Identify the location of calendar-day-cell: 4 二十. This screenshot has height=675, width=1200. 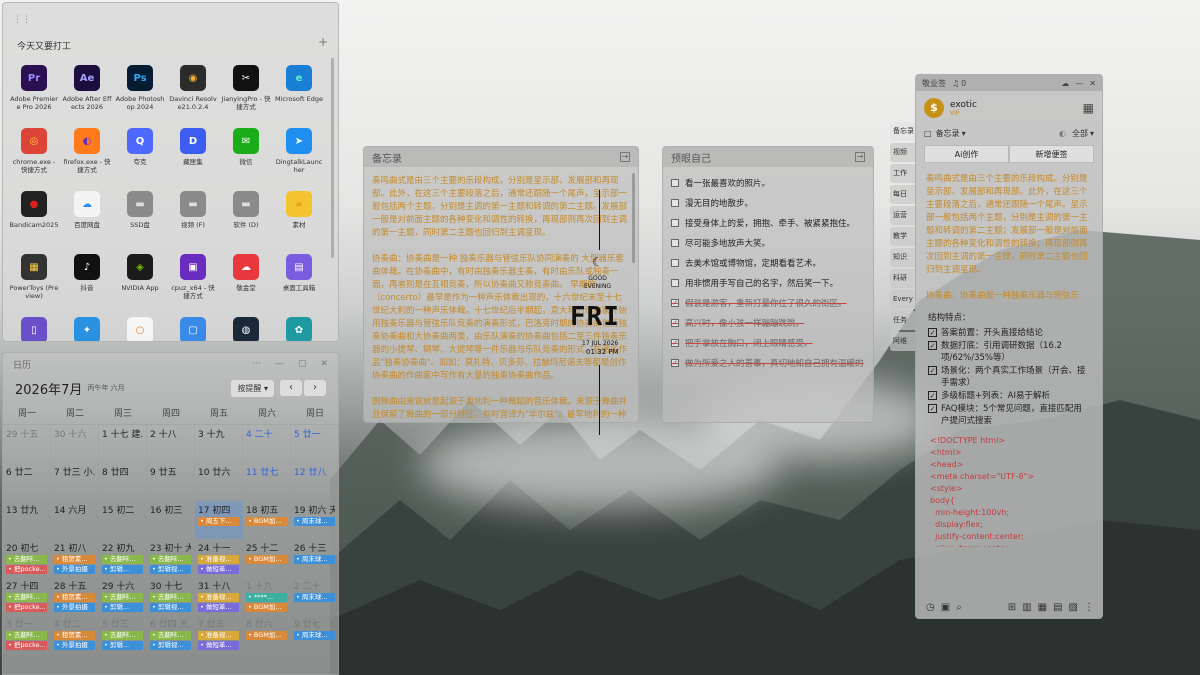
(267, 444).